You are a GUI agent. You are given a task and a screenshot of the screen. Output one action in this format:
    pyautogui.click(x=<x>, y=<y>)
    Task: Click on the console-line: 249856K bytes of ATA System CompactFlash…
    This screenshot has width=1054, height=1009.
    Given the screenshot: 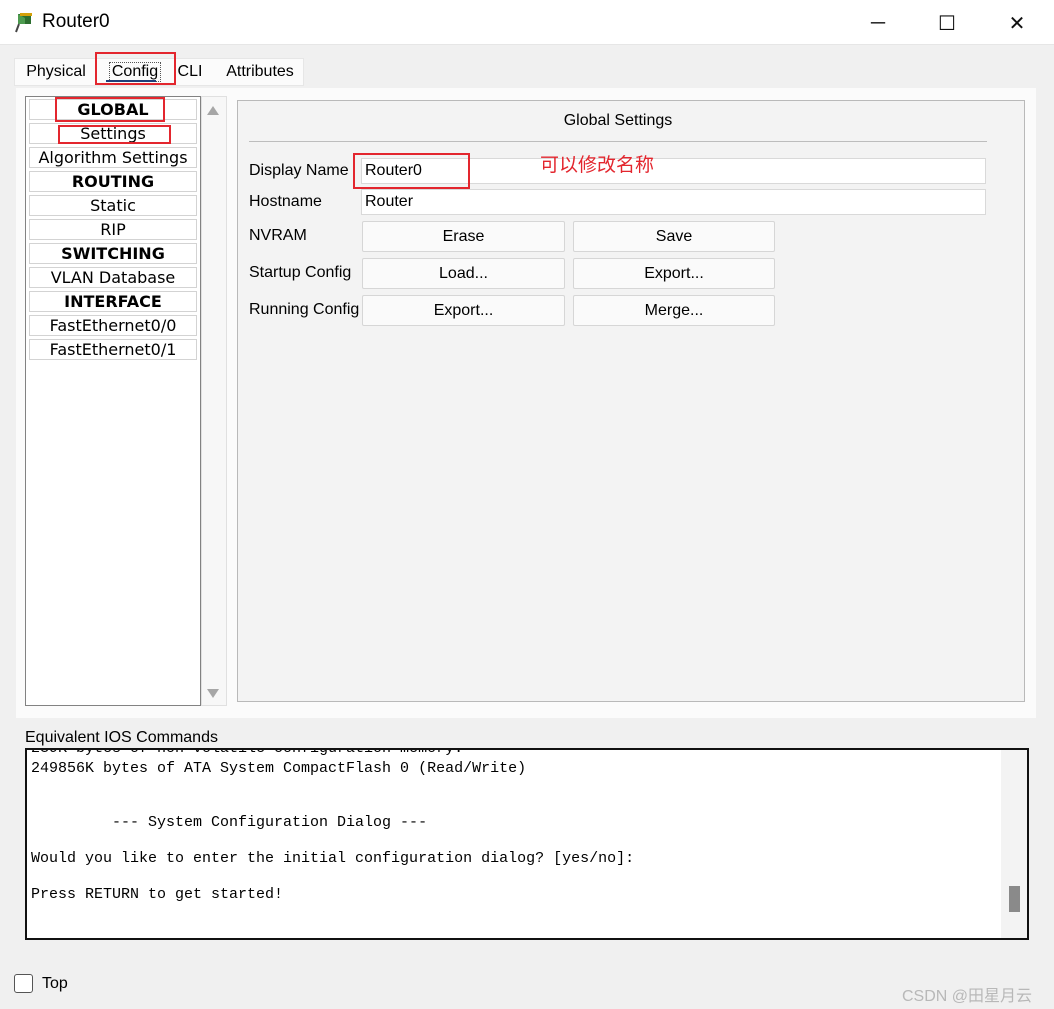 What is the action you would take?
    pyautogui.click(x=279, y=768)
    